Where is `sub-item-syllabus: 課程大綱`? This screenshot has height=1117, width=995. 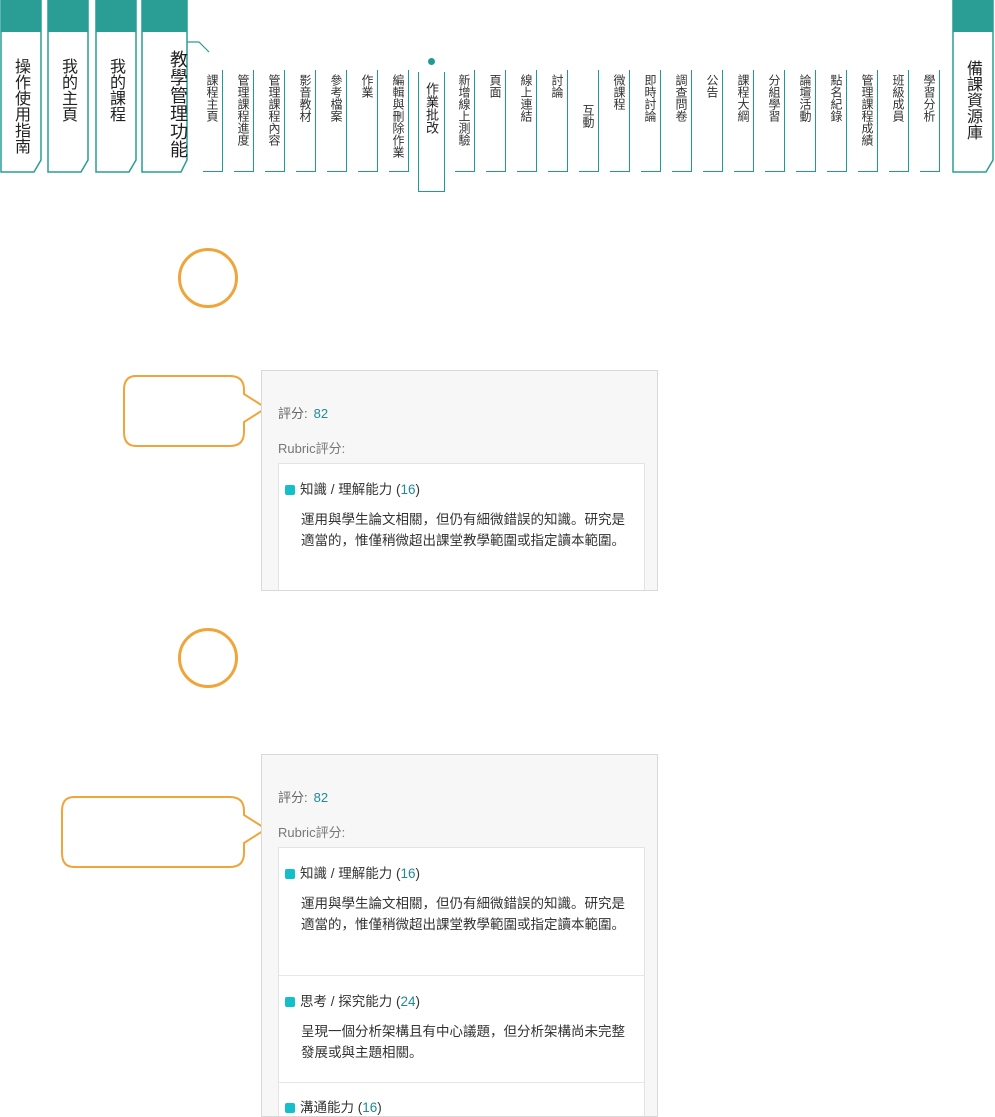 sub-item-syllabus: 課程大綱 is located at coordinates (744, 121).